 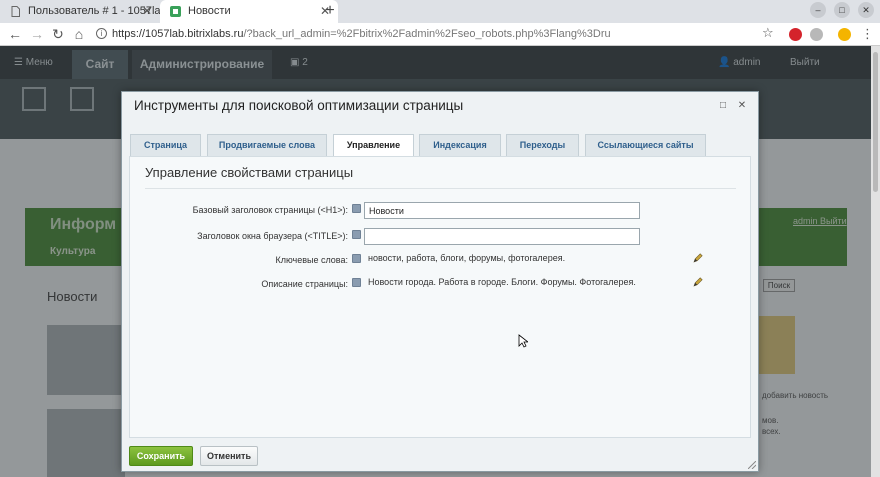 What do you see at coordinates (147, 11) in the screenshot?
I see `close-tab-icon: ✕` at bounding box center [147, 11].